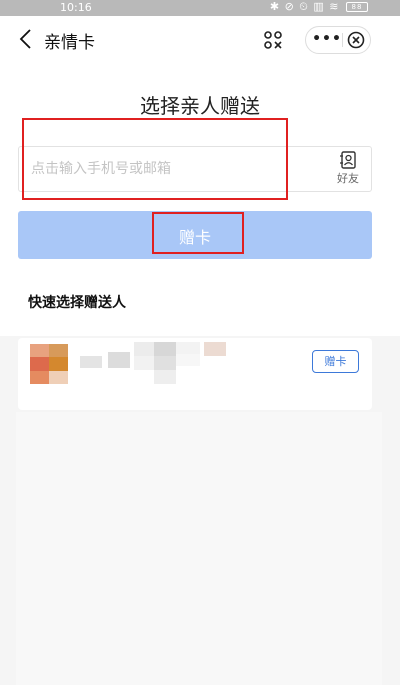 This screenshot has height=685, width=400. I want to click on mini-program-capsule: •••, so click(338, 40).